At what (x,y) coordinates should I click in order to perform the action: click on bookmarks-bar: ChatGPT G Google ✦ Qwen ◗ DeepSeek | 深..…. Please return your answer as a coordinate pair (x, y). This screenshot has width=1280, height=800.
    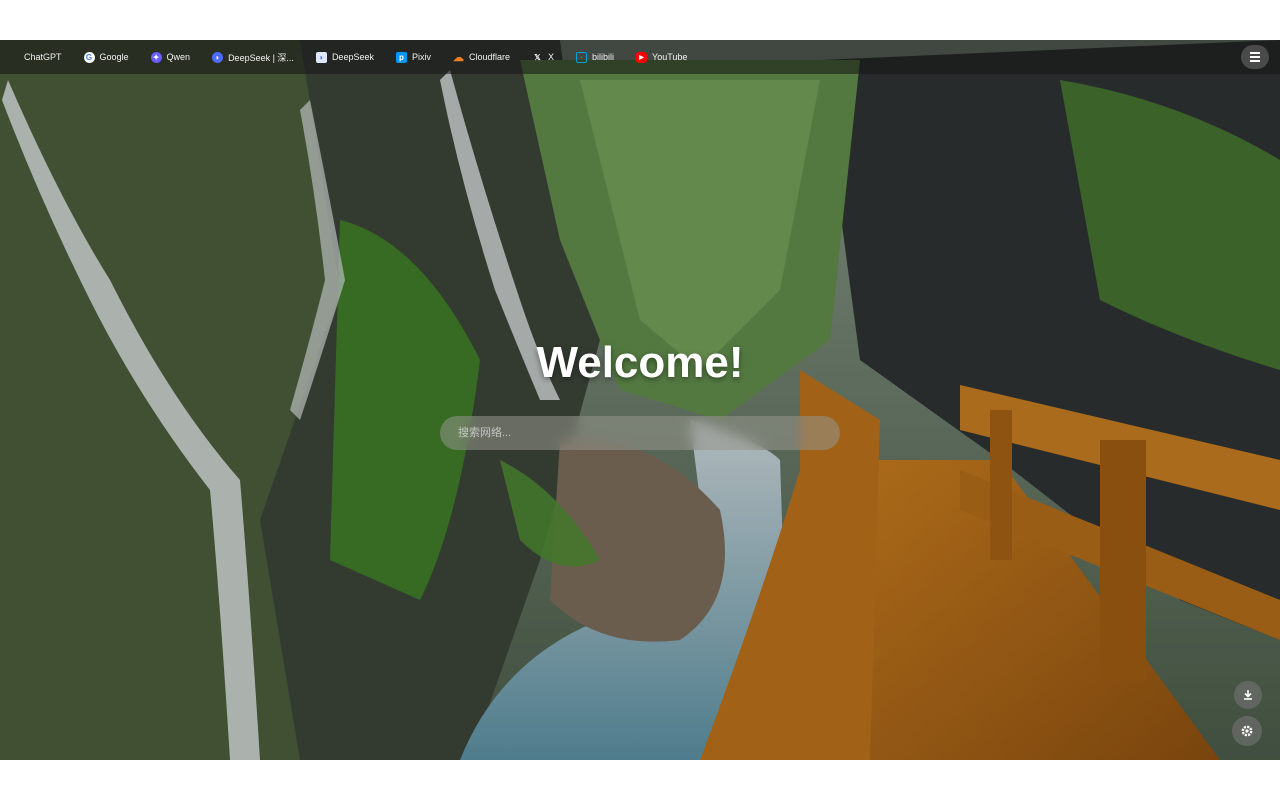
    Looking at the image, I should click on (640, 57).